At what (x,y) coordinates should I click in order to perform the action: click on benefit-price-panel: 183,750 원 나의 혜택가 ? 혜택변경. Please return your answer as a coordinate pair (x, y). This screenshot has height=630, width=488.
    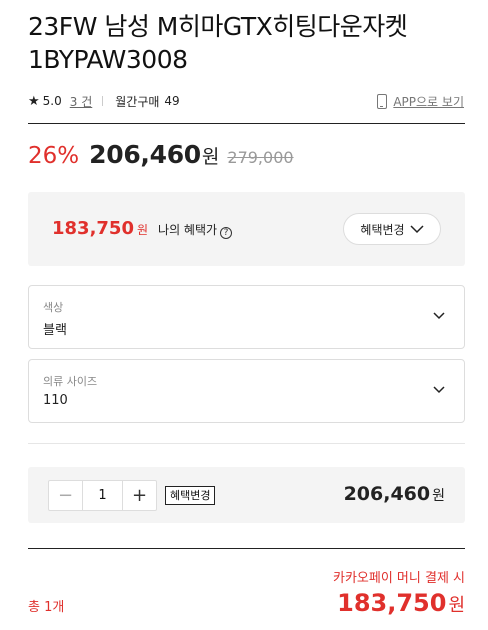
    Looking at the image, I should click on (246, 229).